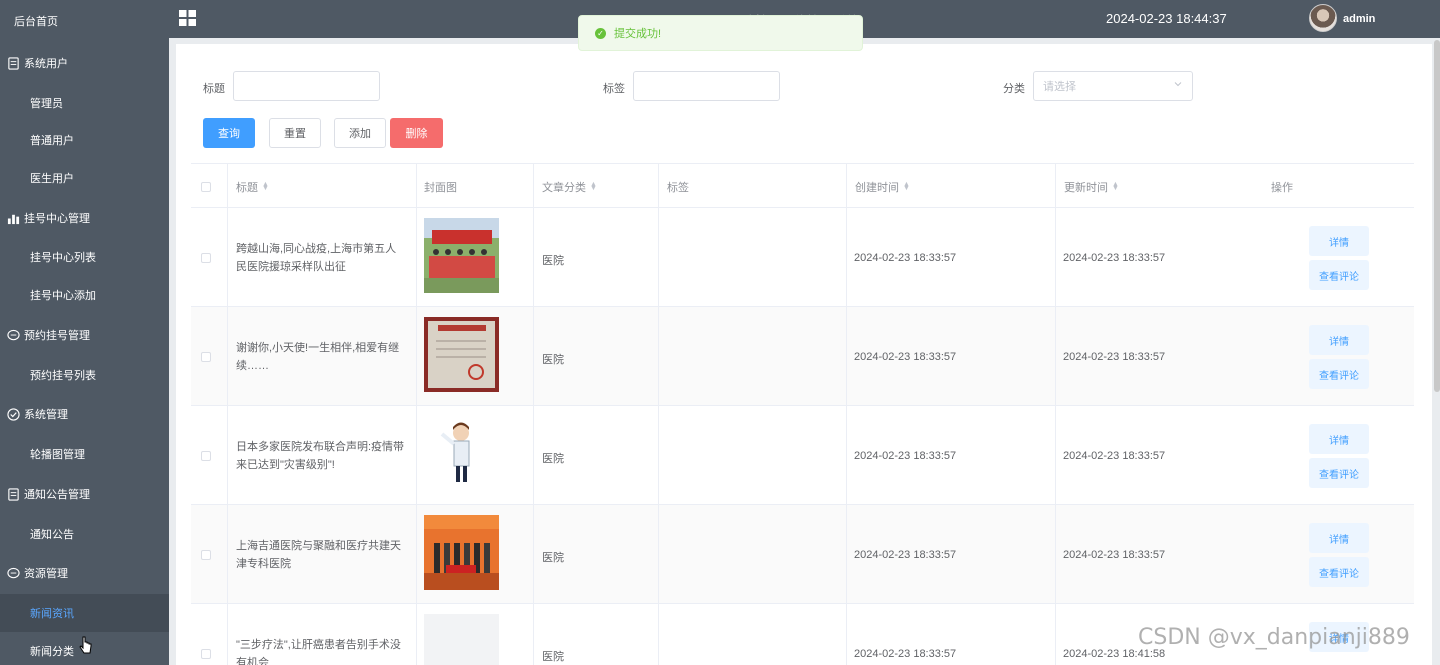 This screenshot has width=1440, height=665. Describe the element at coordinates (84, 63) in the screenshot. I see `sidebar-group-system-users: 系统用户` at that location.